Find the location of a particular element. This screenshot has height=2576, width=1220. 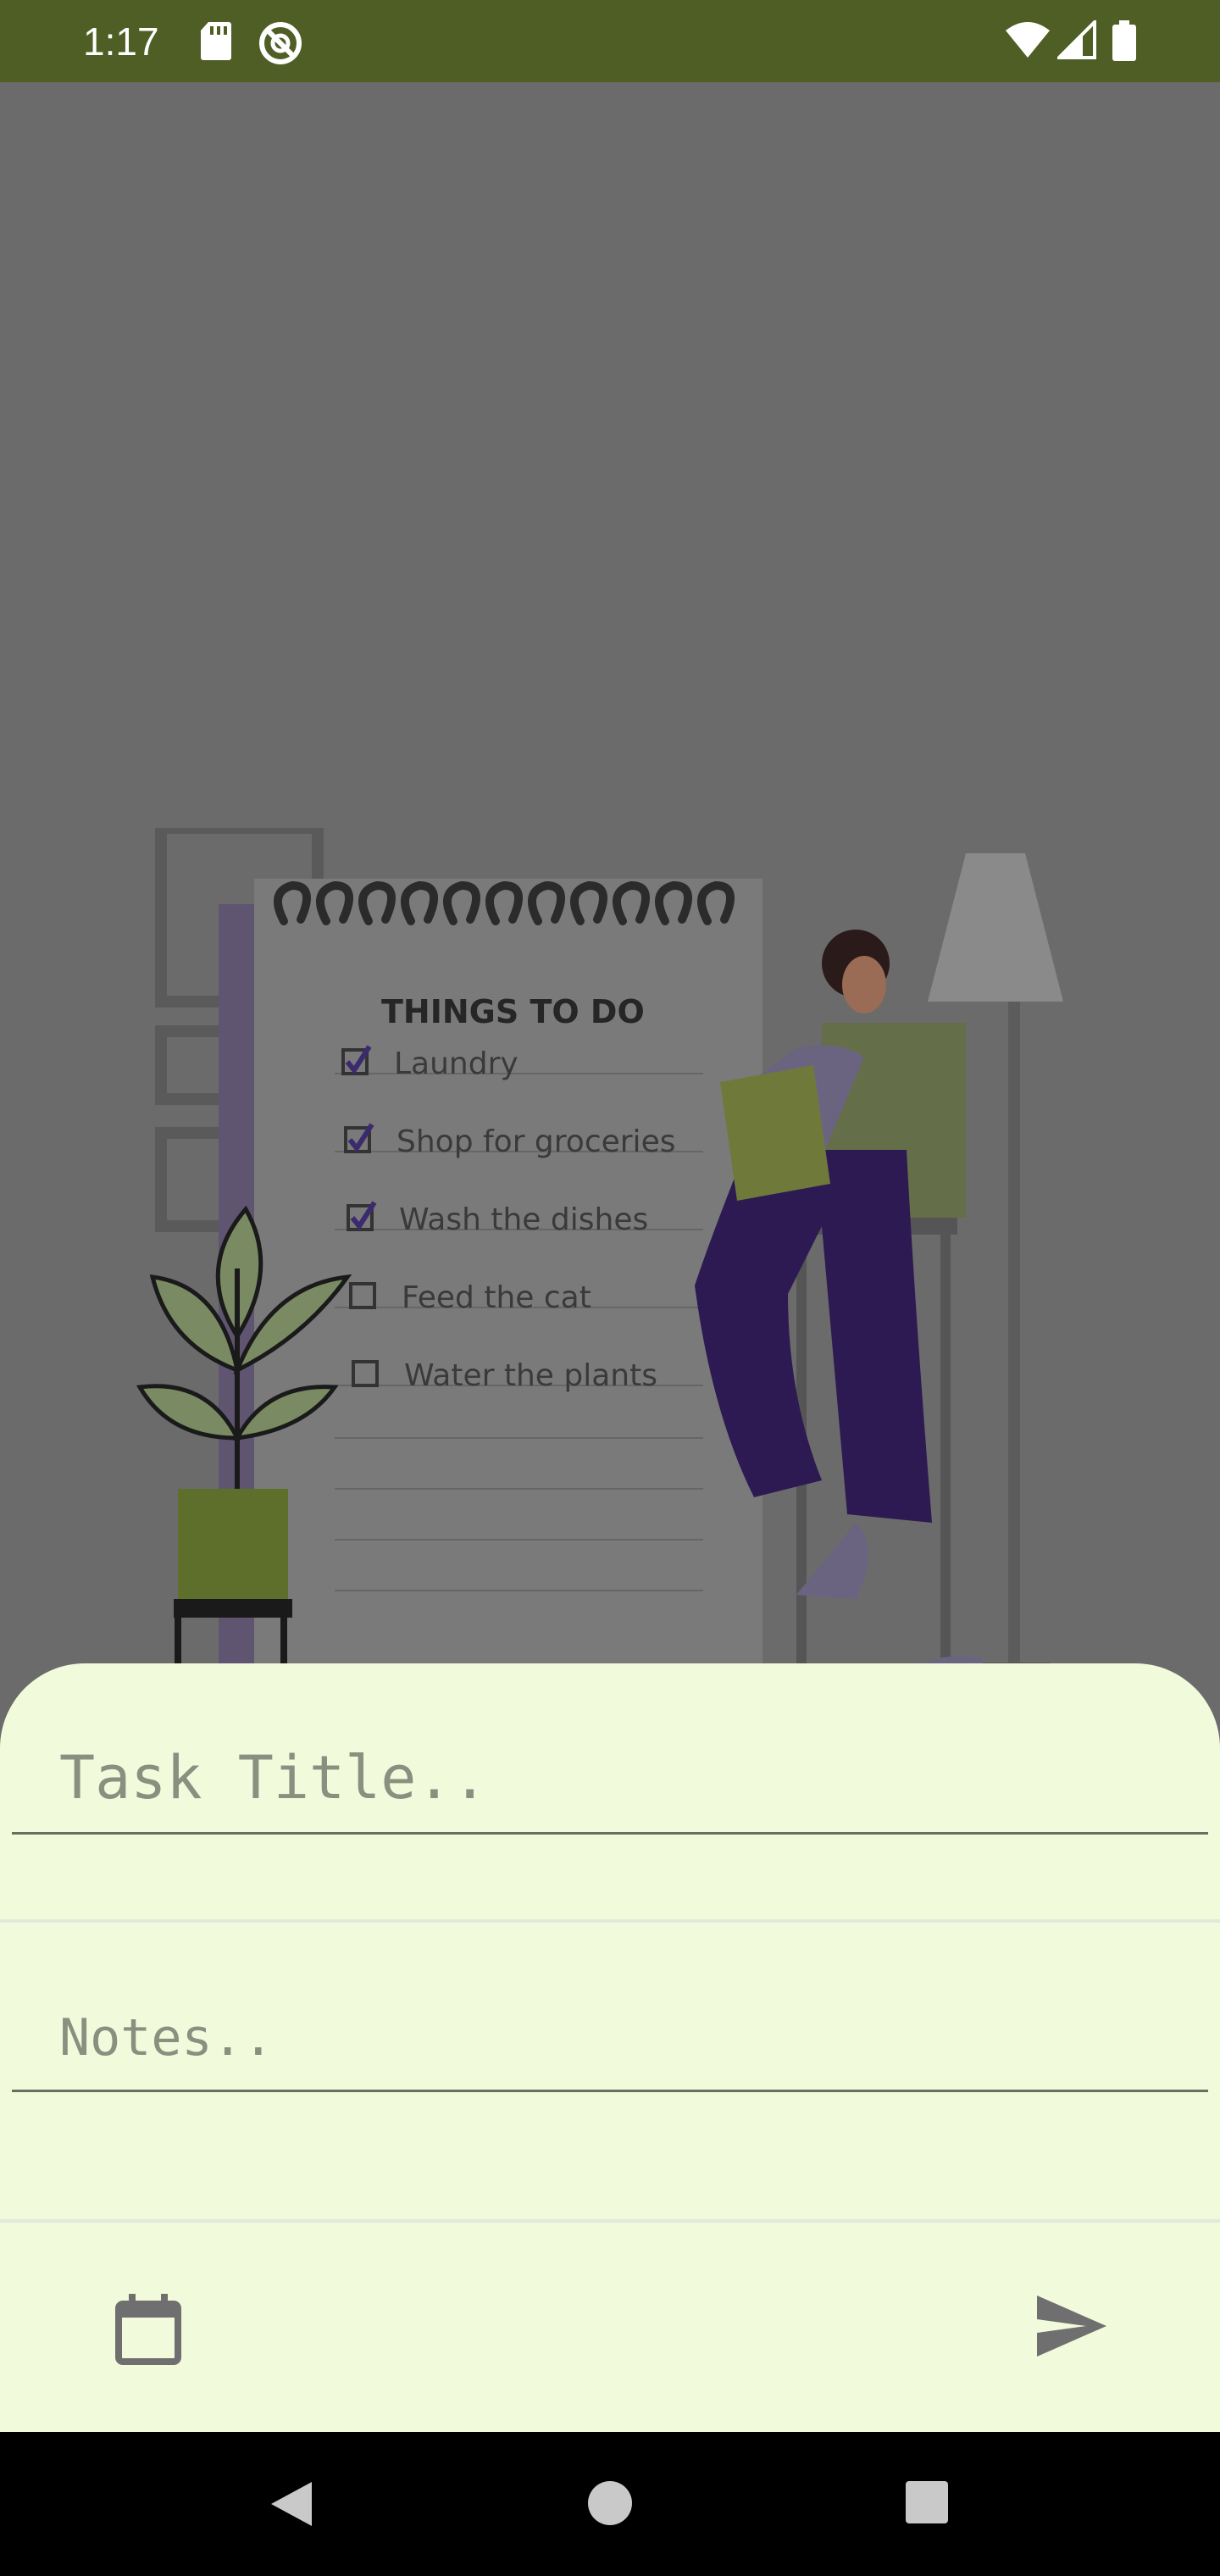

calendar-icon is located at coordinates (148, 2329).